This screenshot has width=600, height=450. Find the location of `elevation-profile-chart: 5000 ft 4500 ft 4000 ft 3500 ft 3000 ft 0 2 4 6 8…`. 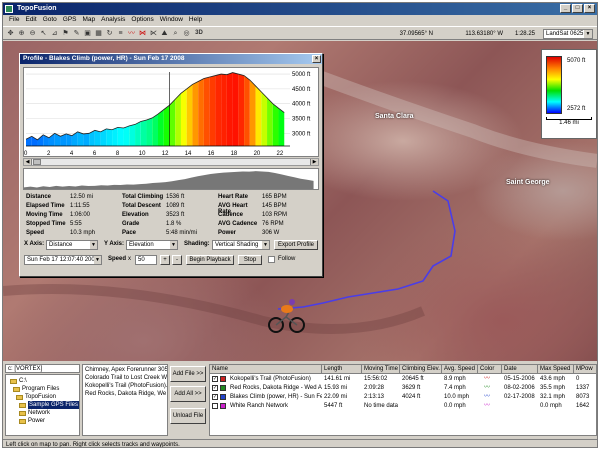

elevation-profile-chart: 5000 ft 4500 ft 4000 ft 3500 ft 3000 ft 0 2 4 6 8… is located at coordinates (171, 112).